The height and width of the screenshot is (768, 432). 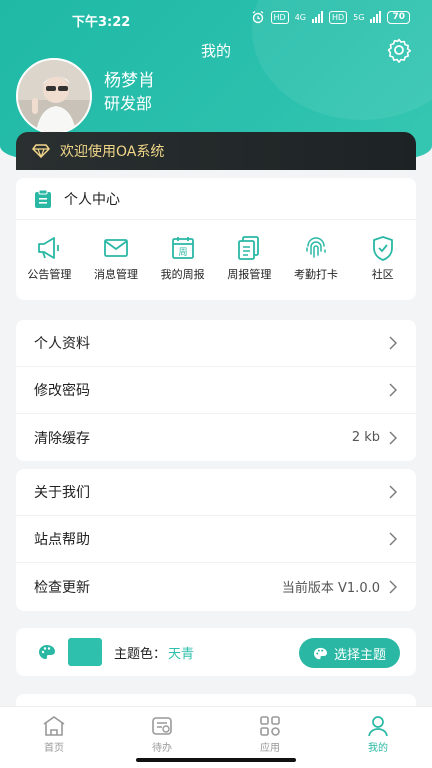 What do you see at coordinates (338, 17) in the screenshot?
I see `hd-badge-2: HD` at bounding box center [338, 17].